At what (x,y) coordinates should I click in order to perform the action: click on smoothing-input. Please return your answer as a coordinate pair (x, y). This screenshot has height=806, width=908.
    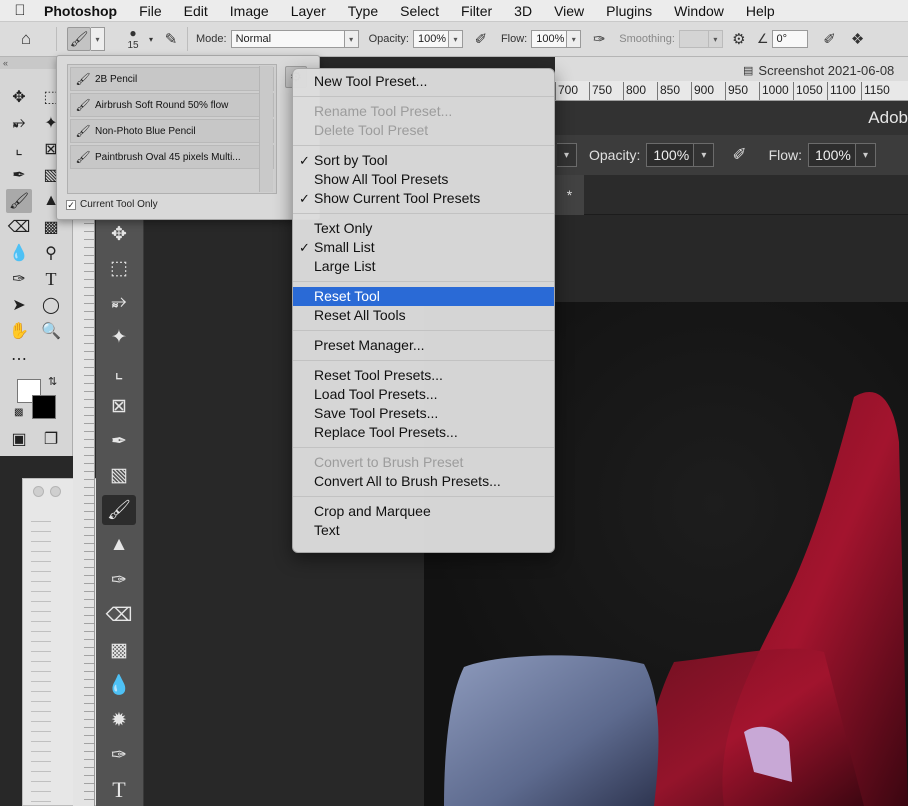
    Looking at the image, I should click on (693, 39).